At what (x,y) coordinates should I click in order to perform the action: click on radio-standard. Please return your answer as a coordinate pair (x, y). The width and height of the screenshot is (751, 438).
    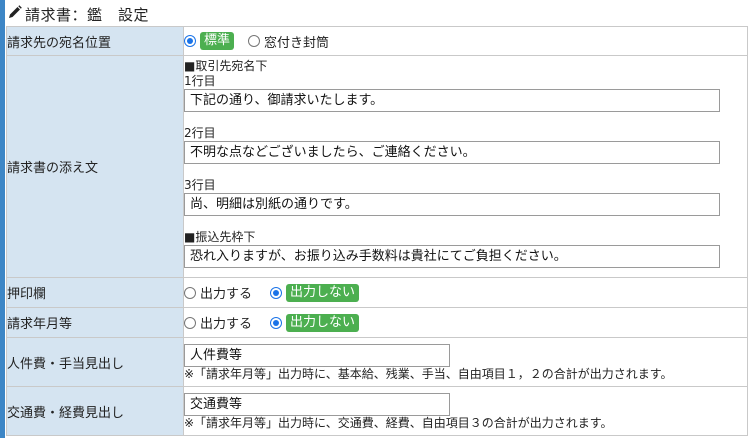
    Looking at the image, I should click on (190, 41).